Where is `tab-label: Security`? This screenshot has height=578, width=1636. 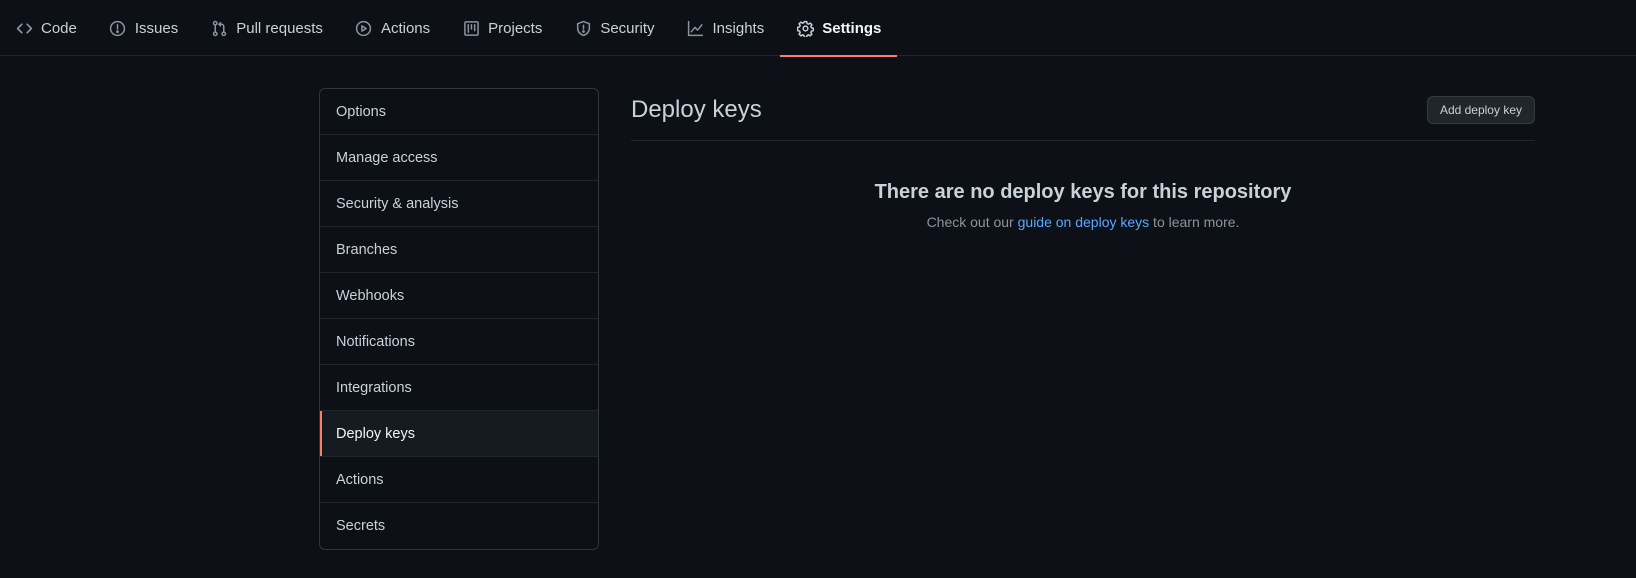
tab-label: Security is located at coordinates (627, 28).